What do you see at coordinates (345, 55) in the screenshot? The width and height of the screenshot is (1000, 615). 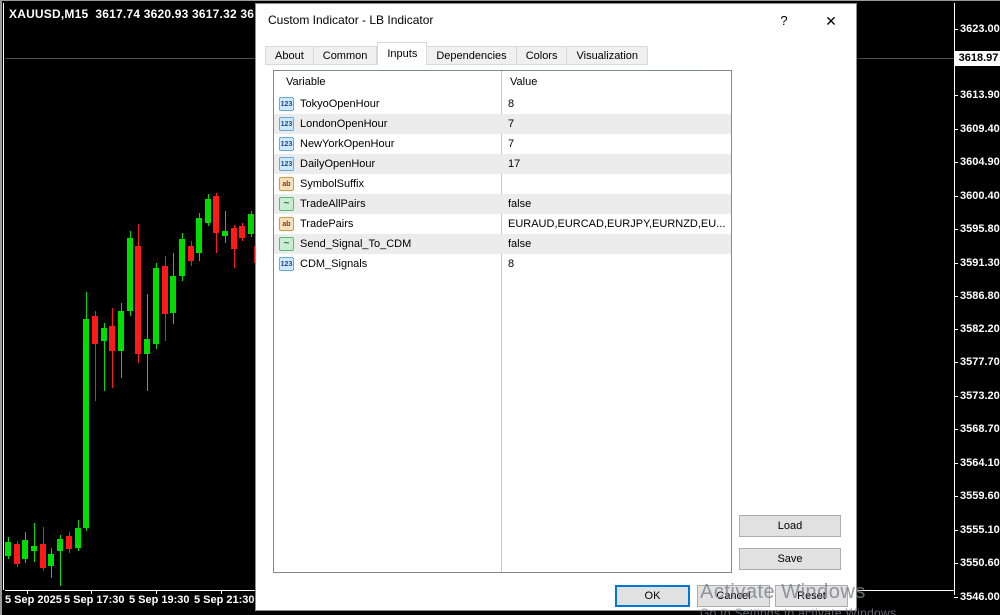 I see `tab-common: Common` at bounding box center [345, 55].